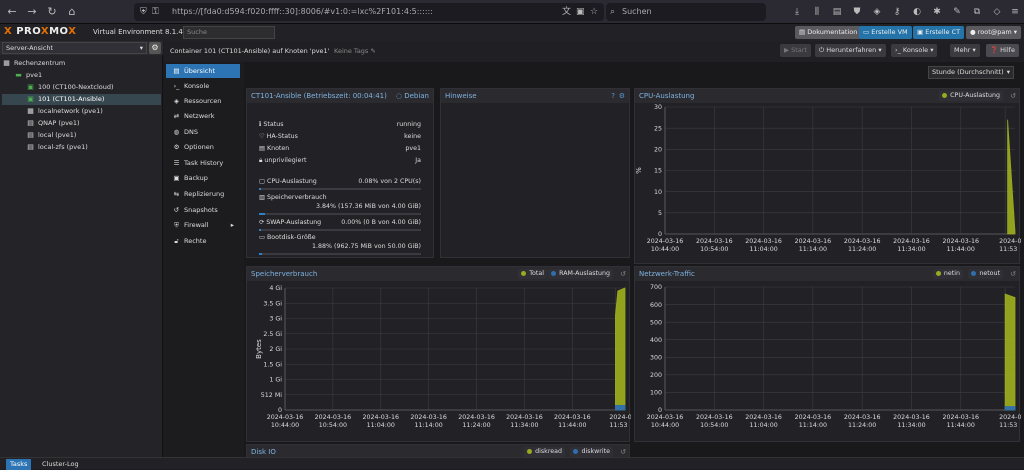  Describe the element at coordinates (637, 11) in the screenshot. I see `browser-search-placeholder: Suchen` at that location.